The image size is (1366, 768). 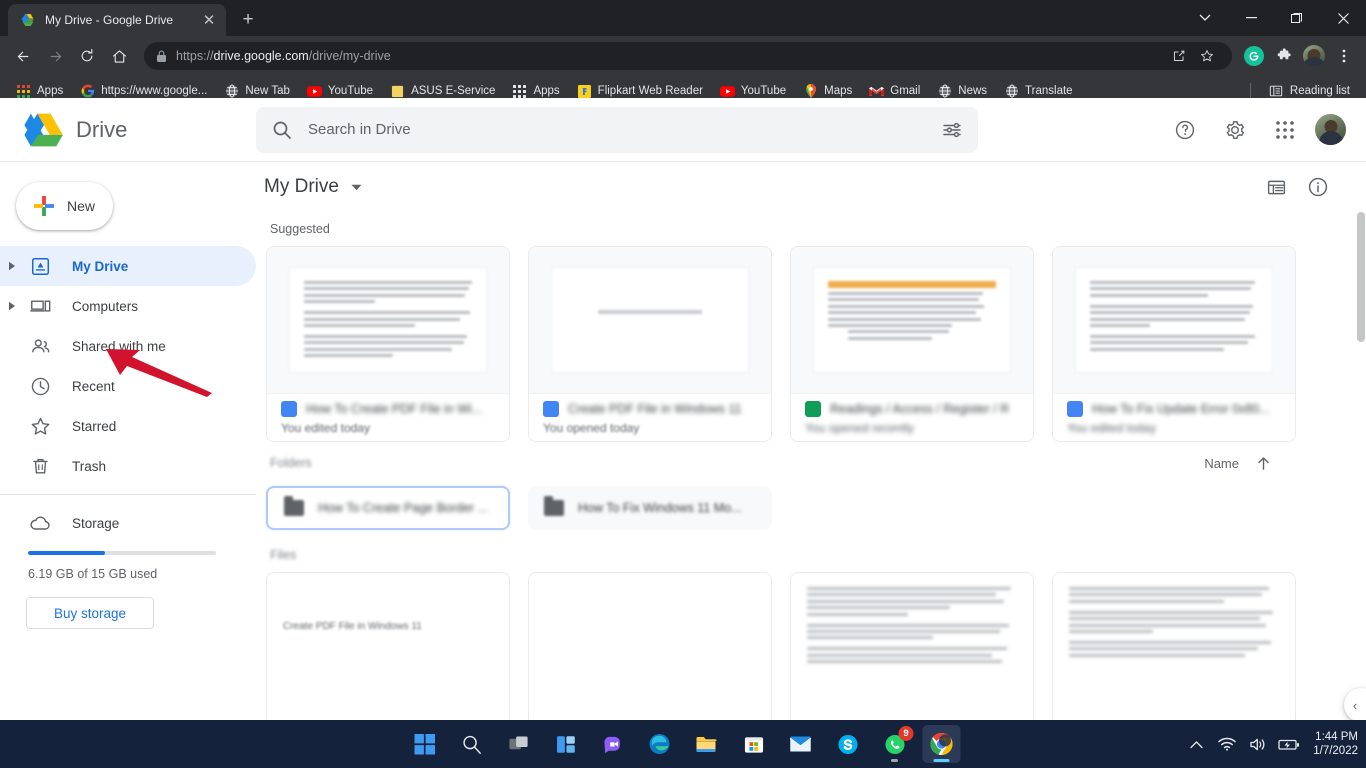 I want to click on volume-icon, so click(x=1258, y=744).